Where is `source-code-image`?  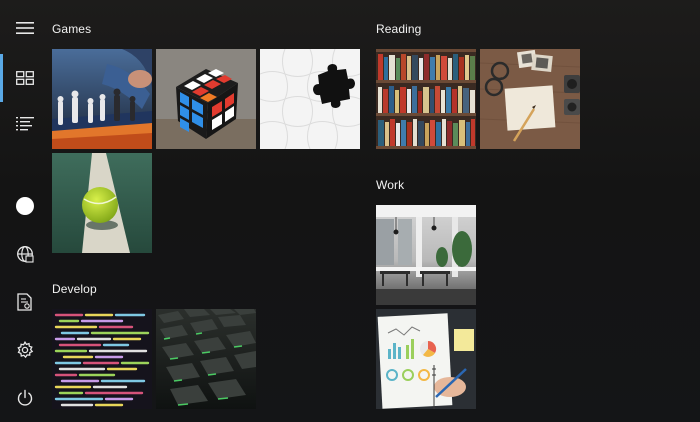
source-code-image is located at coordinates (102, 359).